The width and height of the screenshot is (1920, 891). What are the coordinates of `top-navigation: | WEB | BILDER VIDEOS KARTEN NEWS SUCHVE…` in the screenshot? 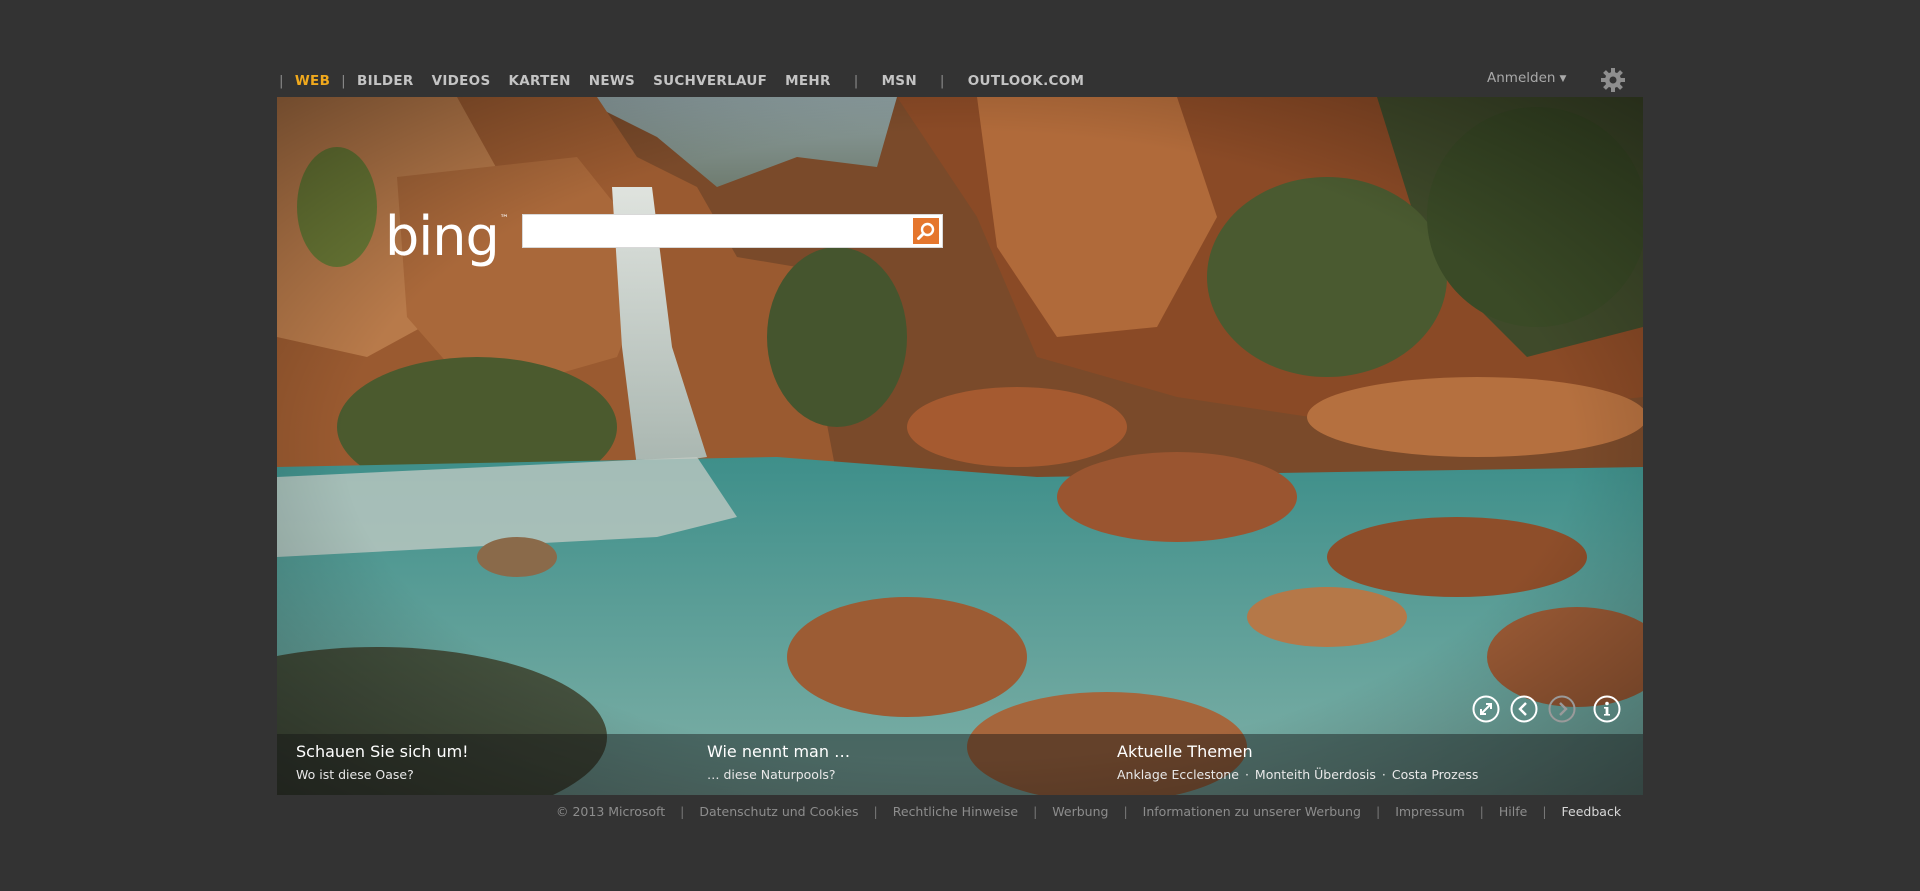 It's located at (685, 81).